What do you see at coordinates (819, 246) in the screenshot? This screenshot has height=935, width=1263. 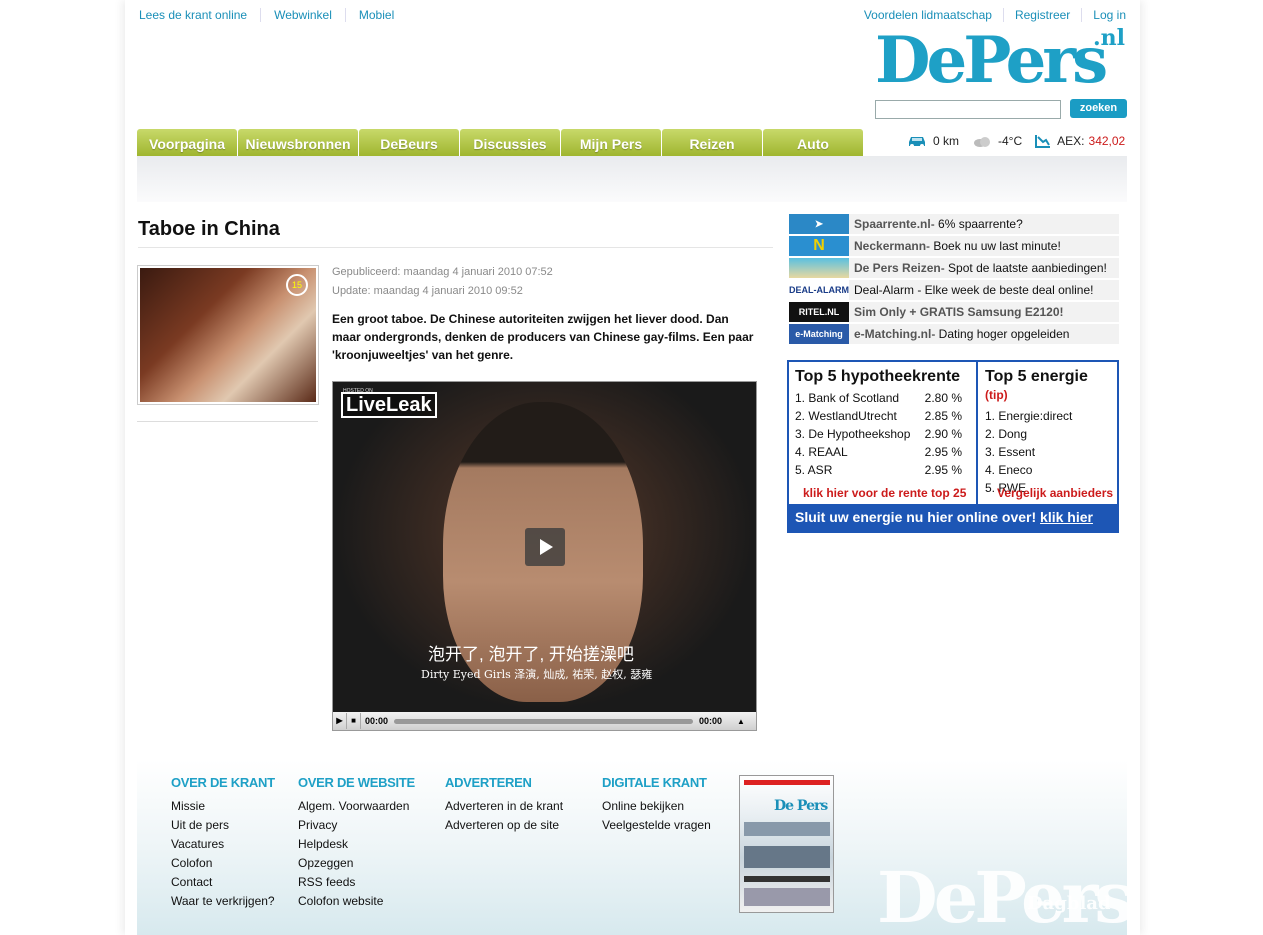 I see `neckermann-logo: N` at bounding box center [819, 246].